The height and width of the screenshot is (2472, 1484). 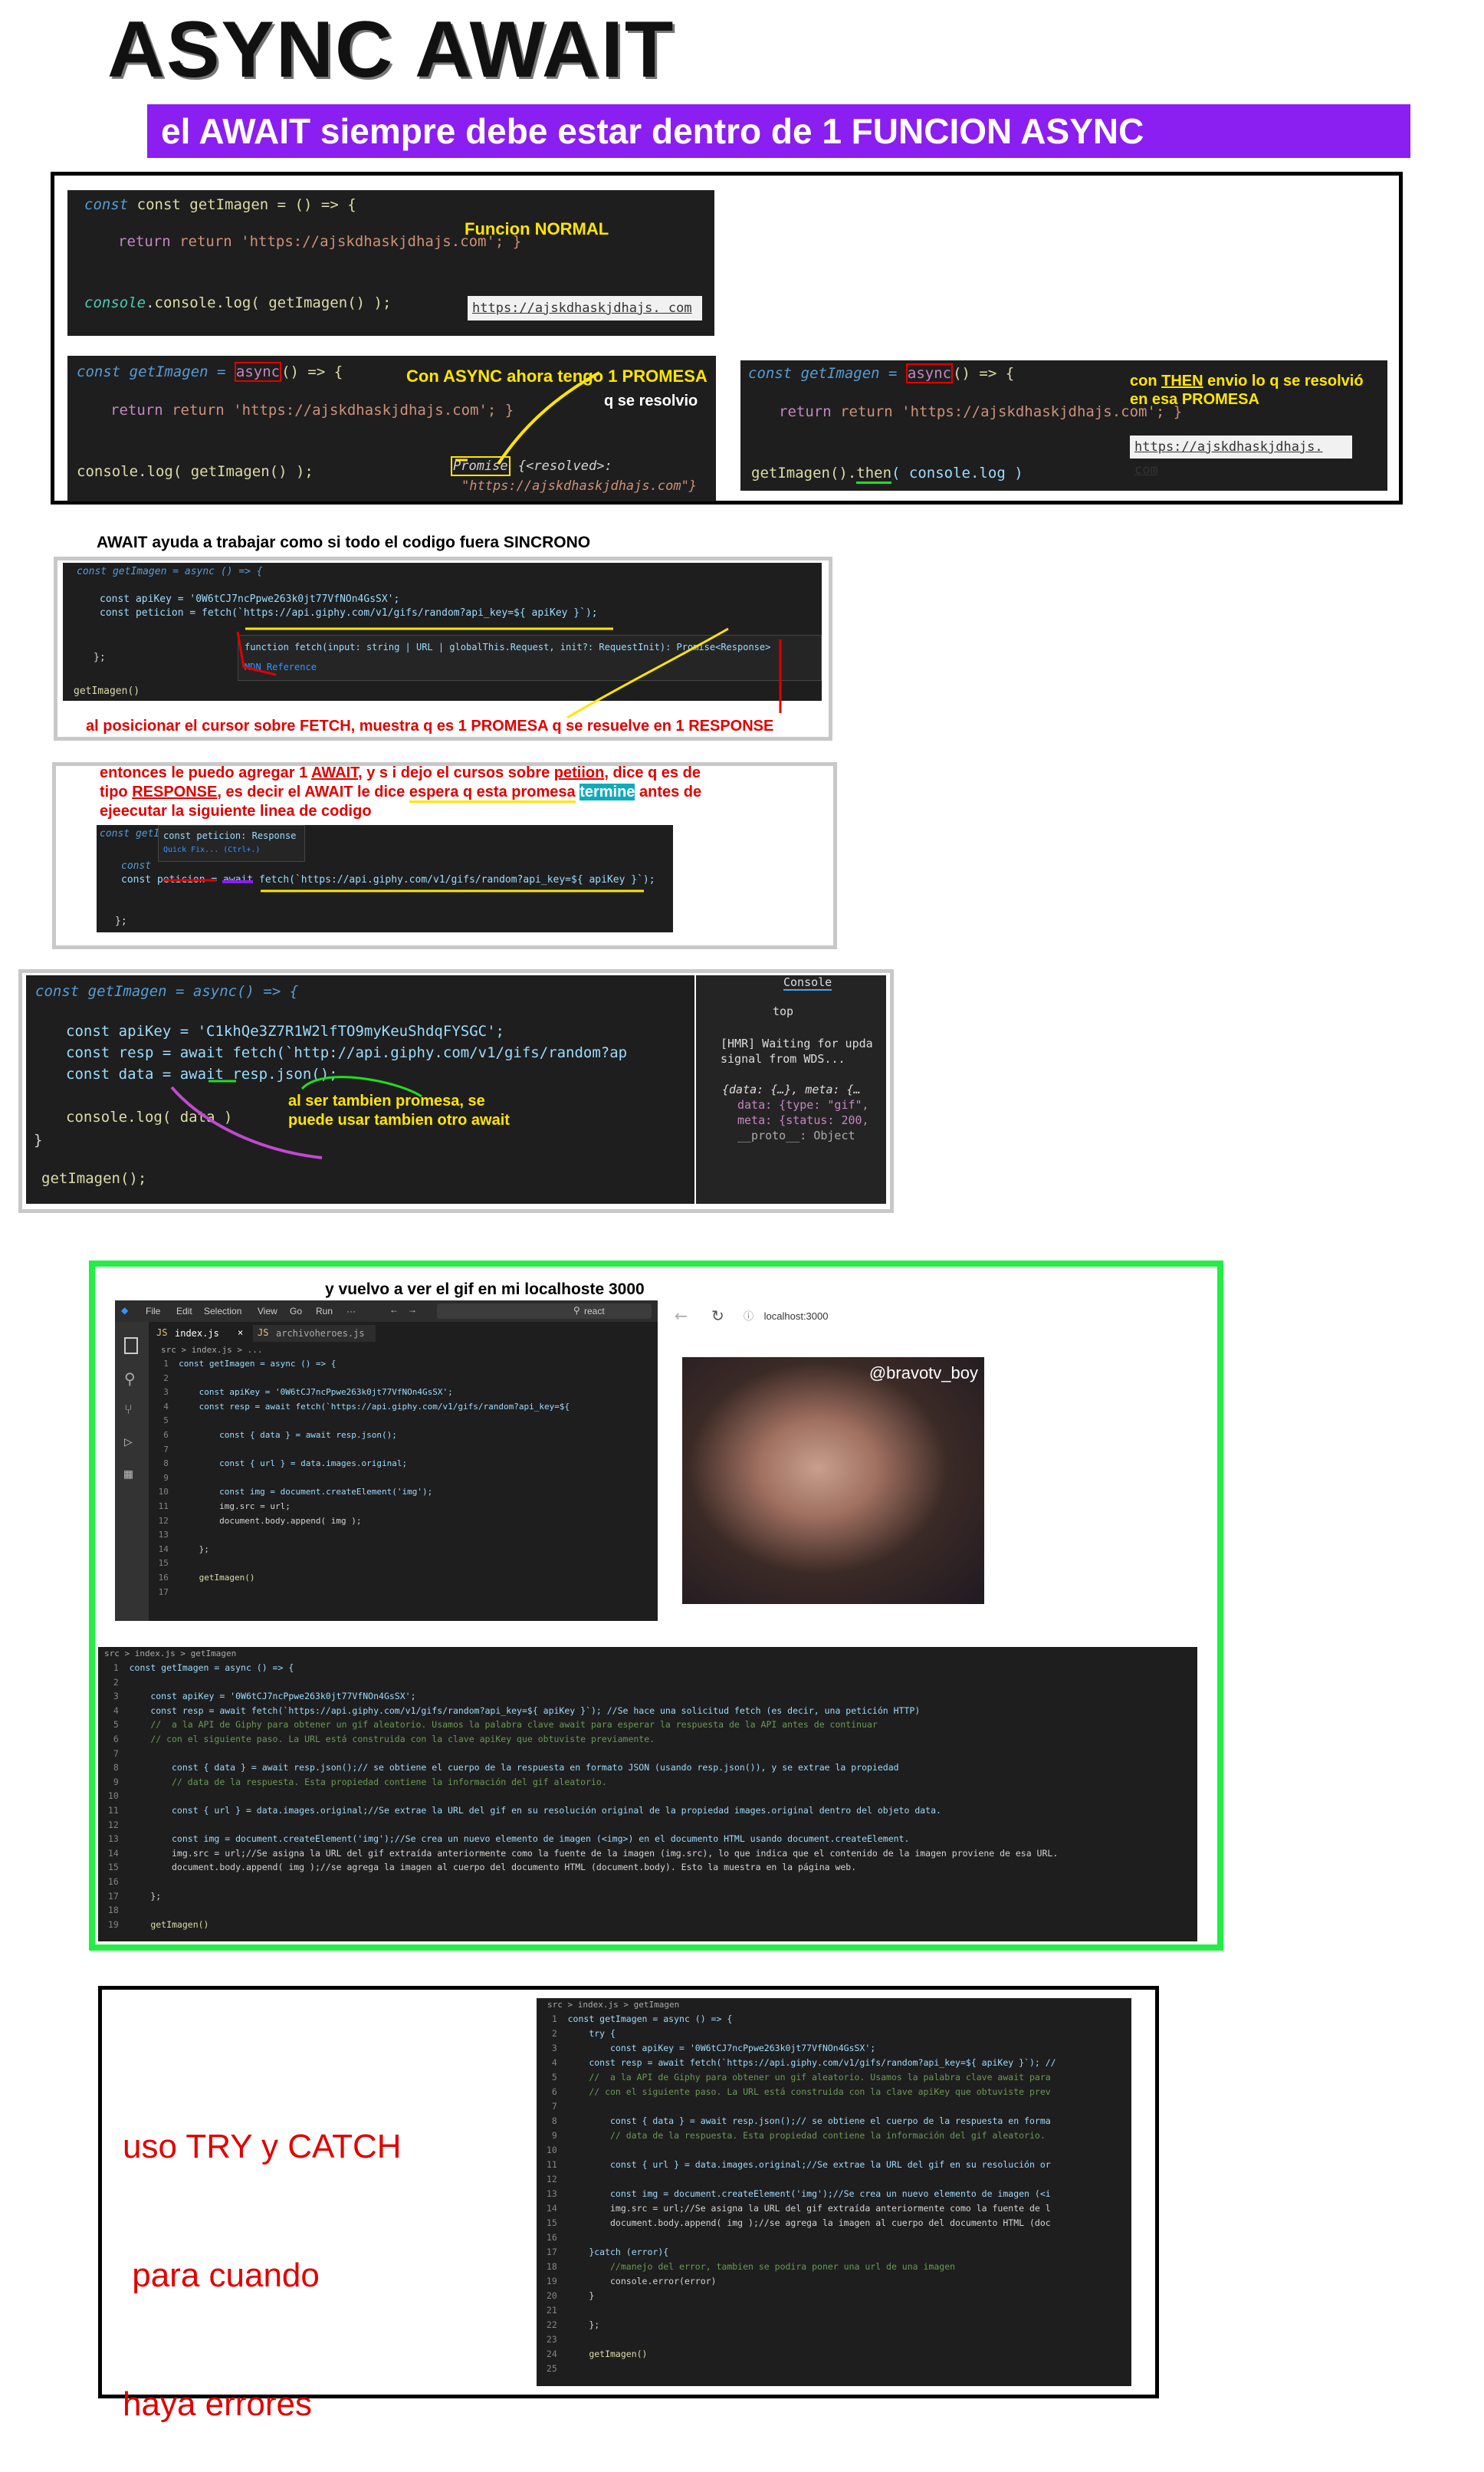 What do you see at coordinates (554, 2339) in the screenshot?
I see `line-number: 23` at bounding box center [554, 2339].